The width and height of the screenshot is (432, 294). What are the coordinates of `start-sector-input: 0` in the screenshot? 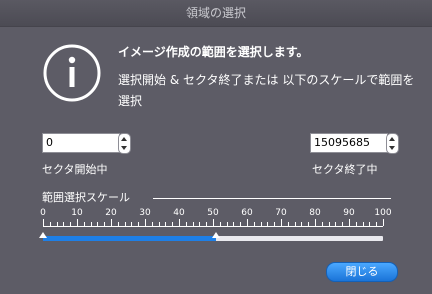 It's located at (81, 143).